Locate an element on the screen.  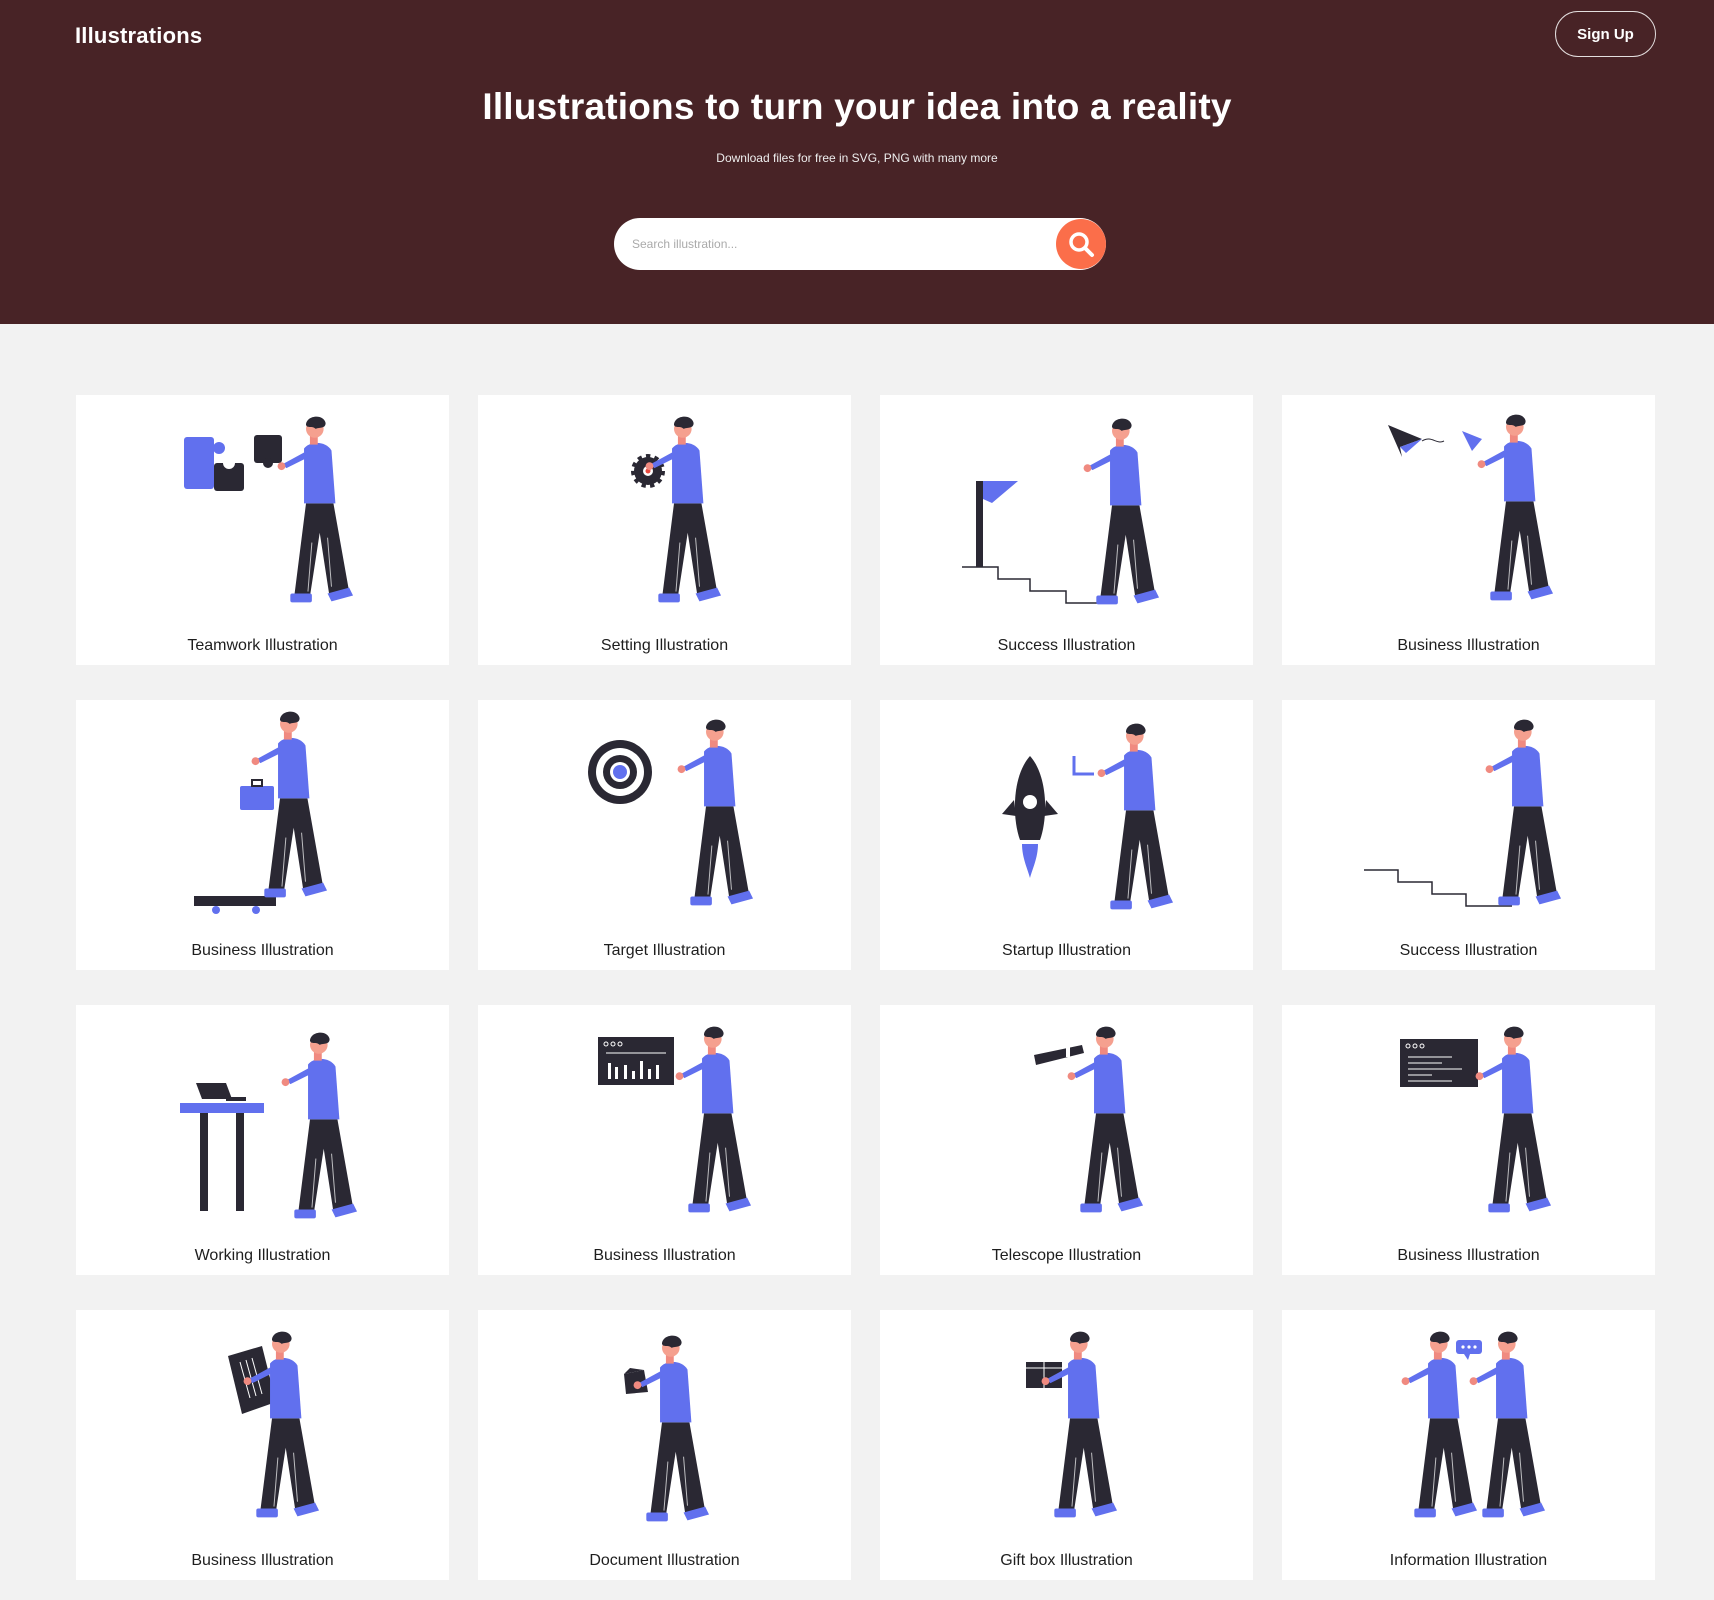
gear-illustration-icon is located at coordinates (676, 509).